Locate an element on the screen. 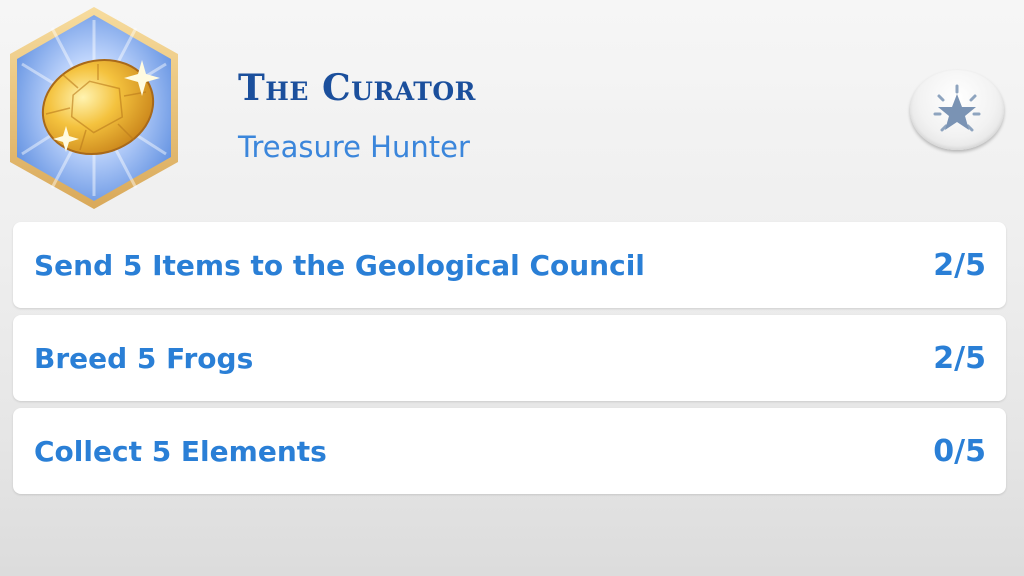 This screenshot has width=1024, height=576. goal-label: Send 5 Items to the Geological Council is located at coordinates (339, 265).